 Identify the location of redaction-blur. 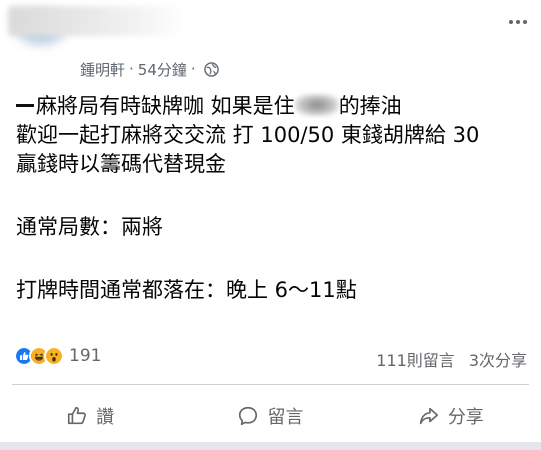
(316, 105).